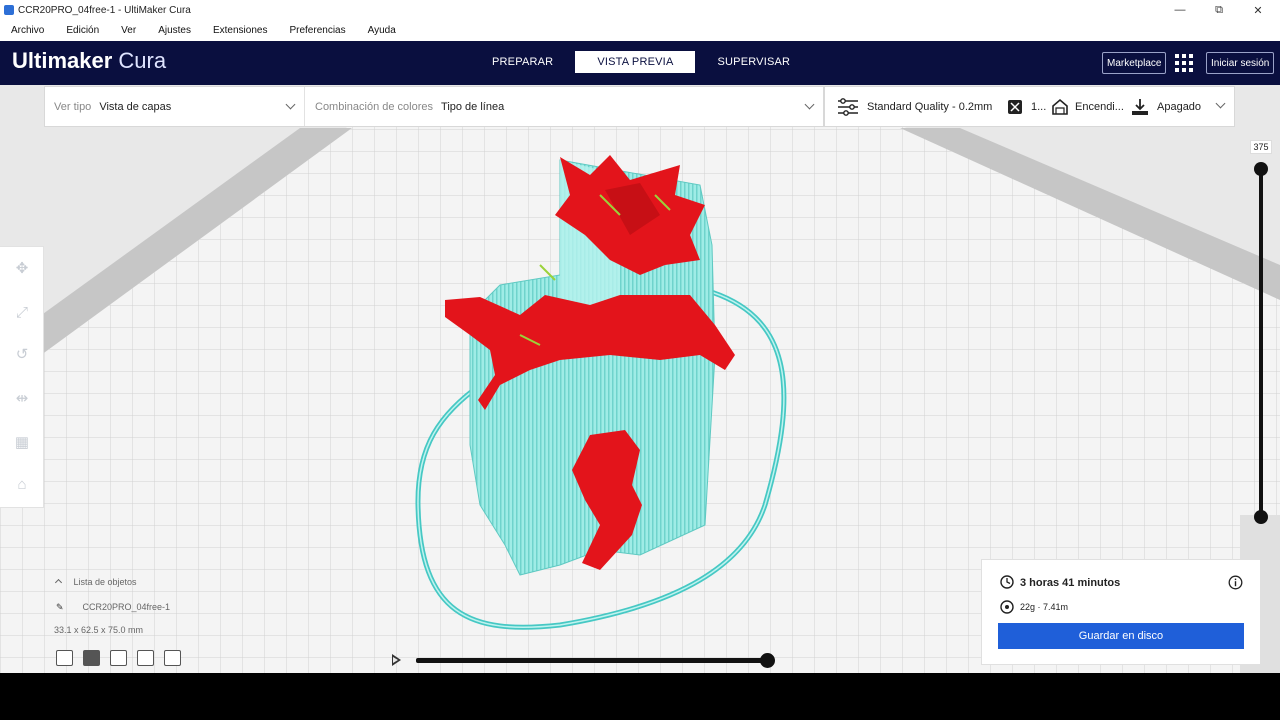 The height and width of the screenshot is (720, 1280). I want to click on left-view-icon, so click(145, 658).